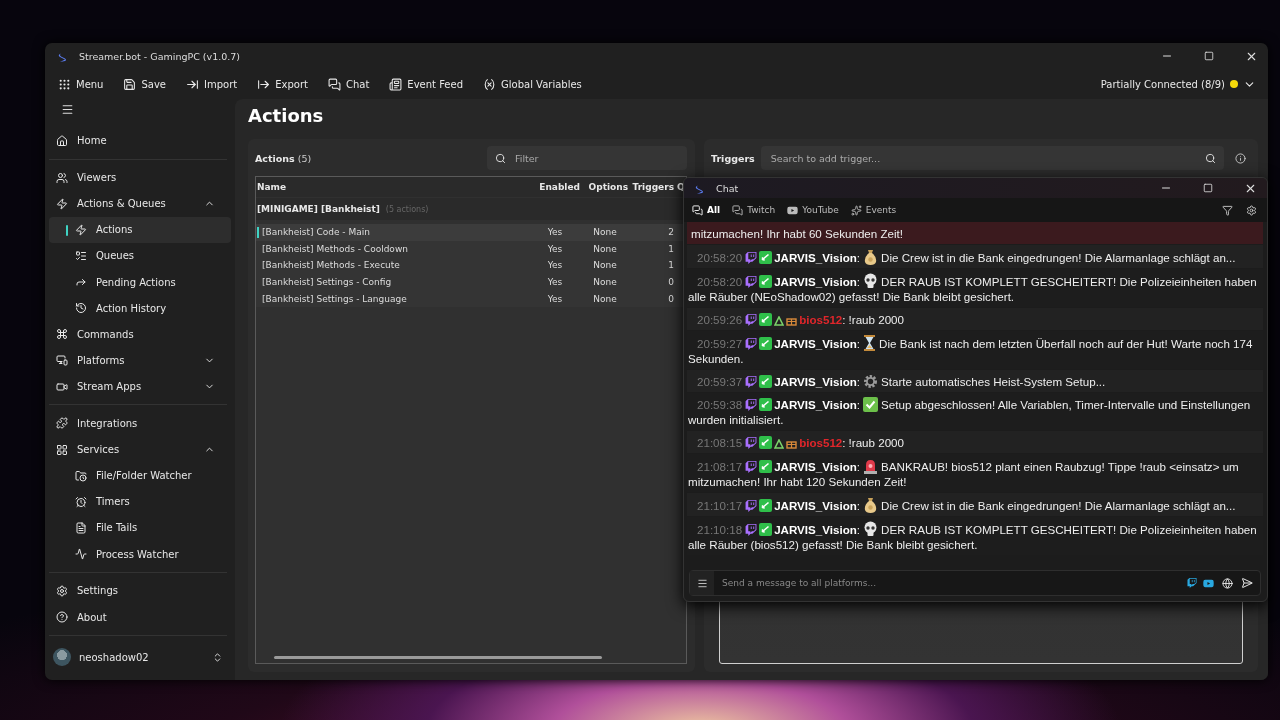 This screenshot has width=1280, height=720. What do you see at coordinates (140, 334) in the screenshot?
I see `sidebar-item: Commands` at bounding box center [140, 334].